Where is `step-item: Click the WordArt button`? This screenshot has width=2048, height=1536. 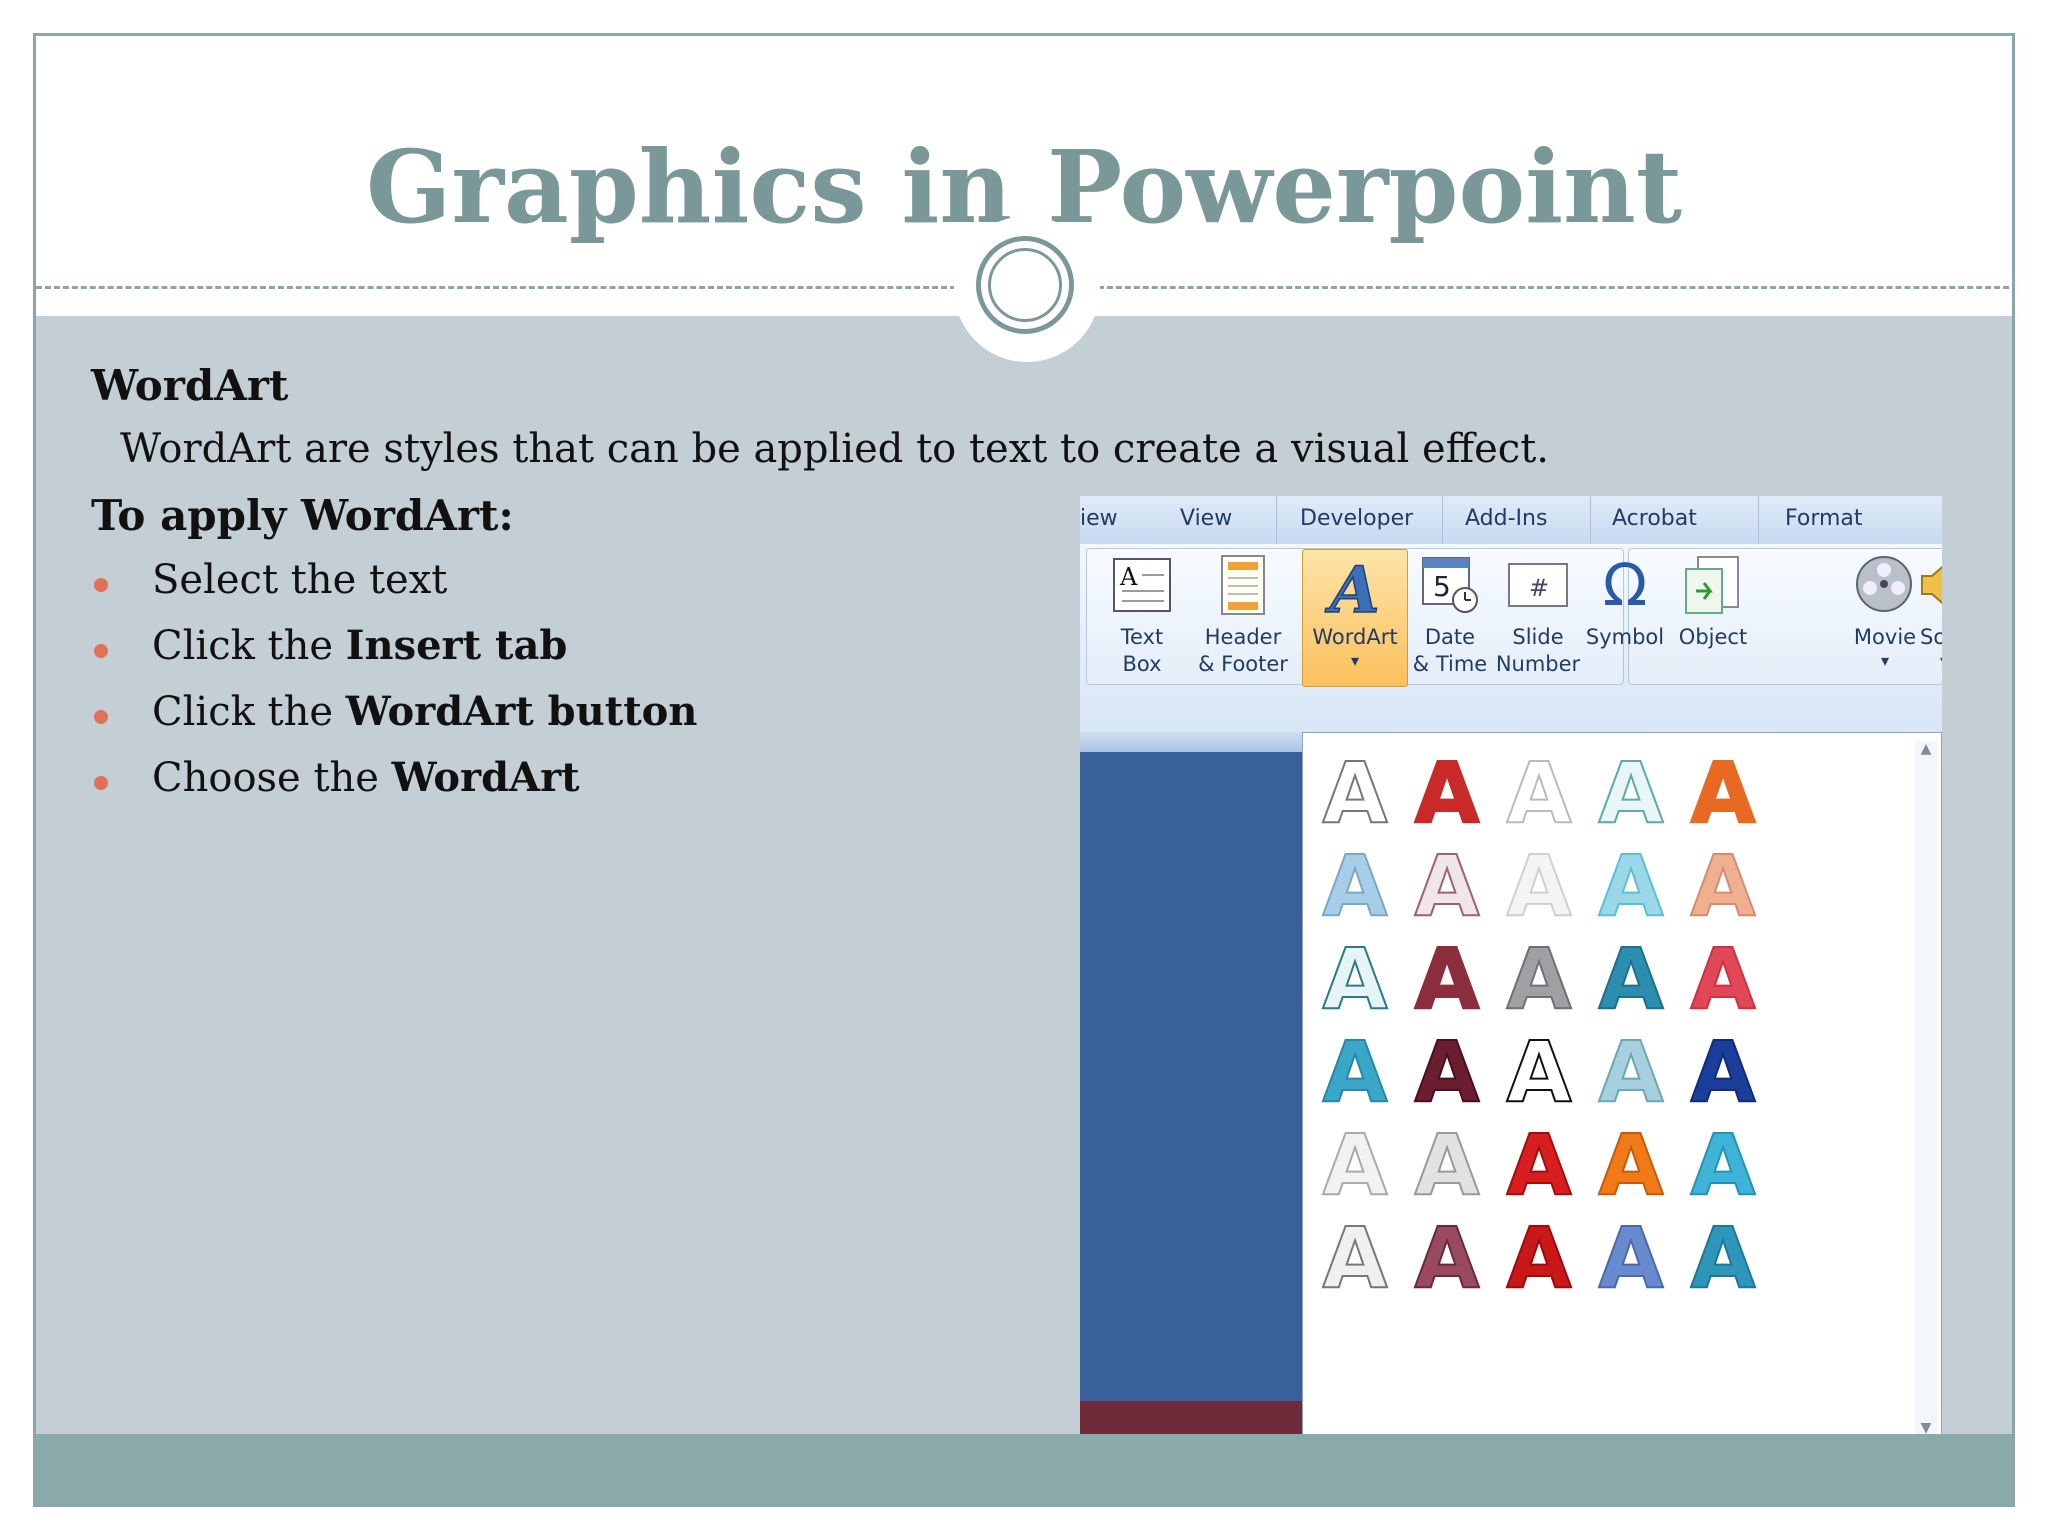
step-item: Click the WordArt button is located at coordinates (394, 721).